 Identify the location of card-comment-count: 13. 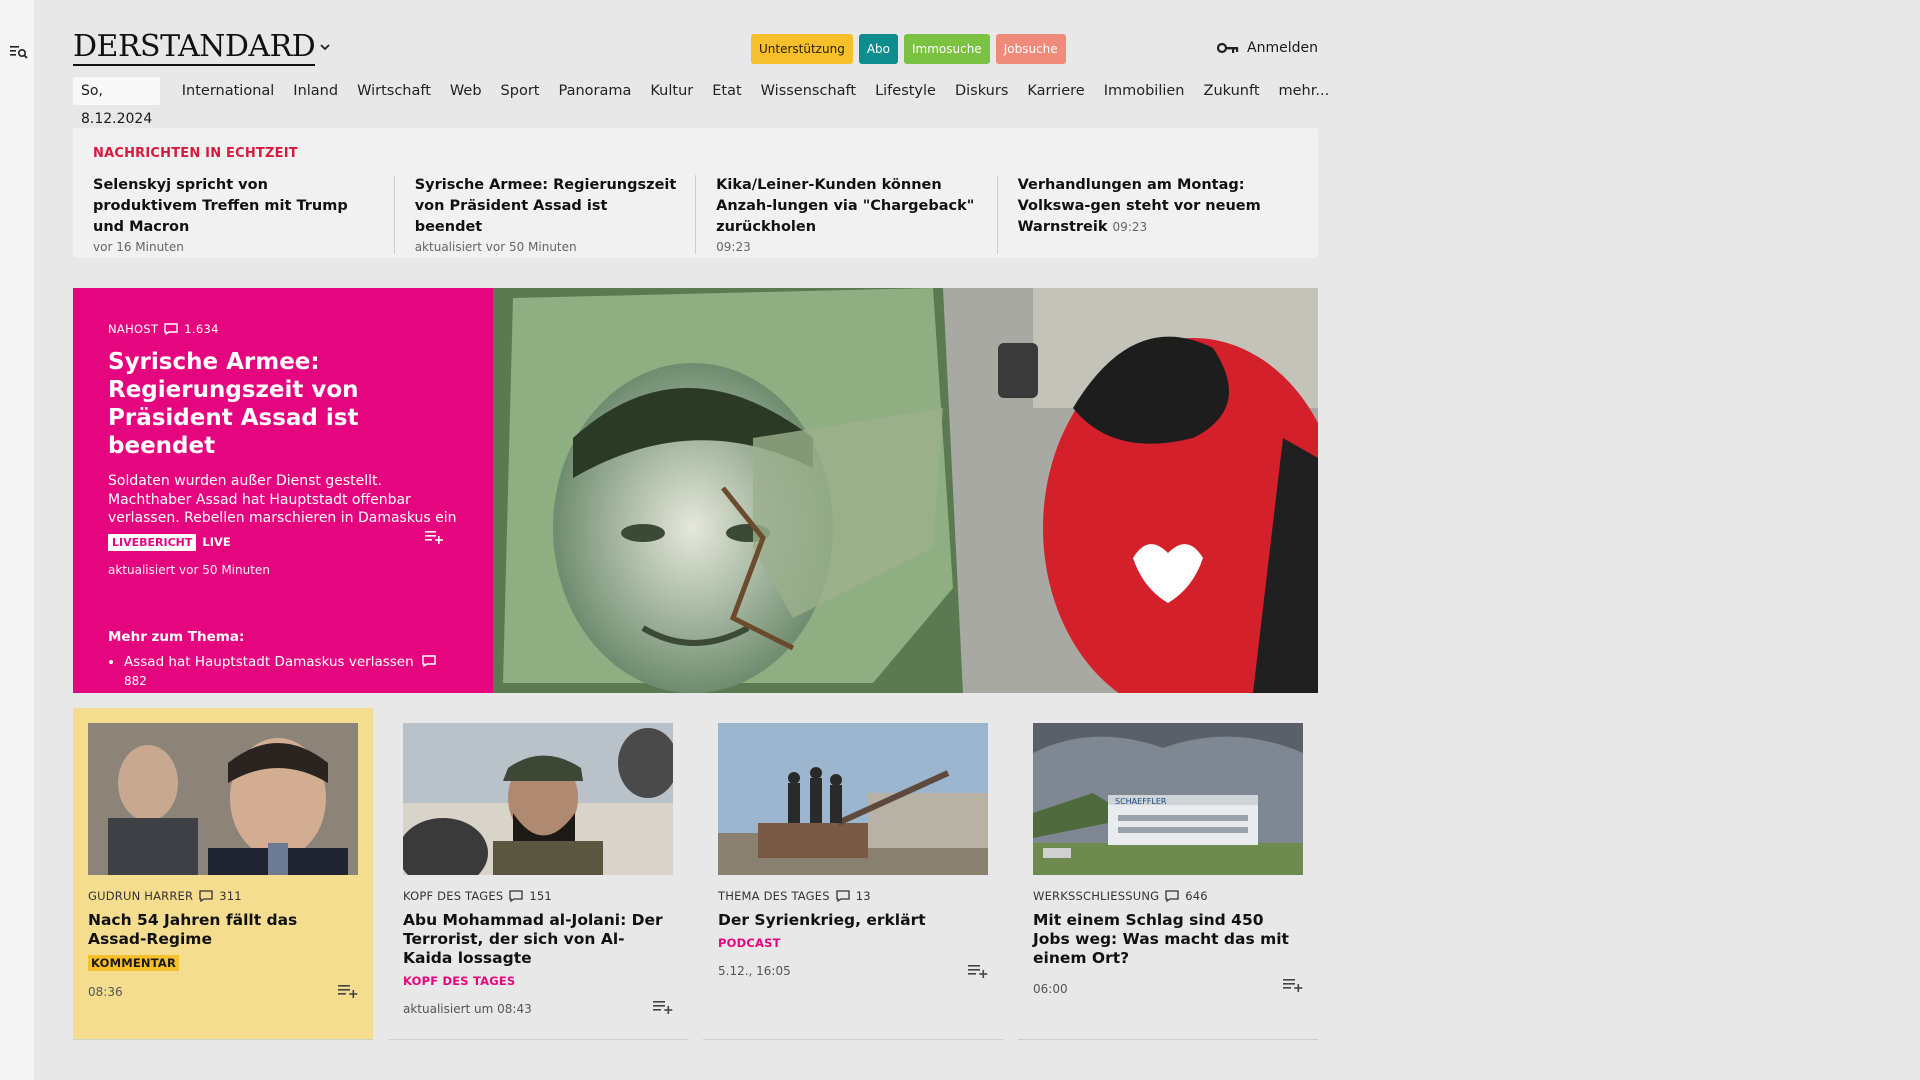
(863, 896).